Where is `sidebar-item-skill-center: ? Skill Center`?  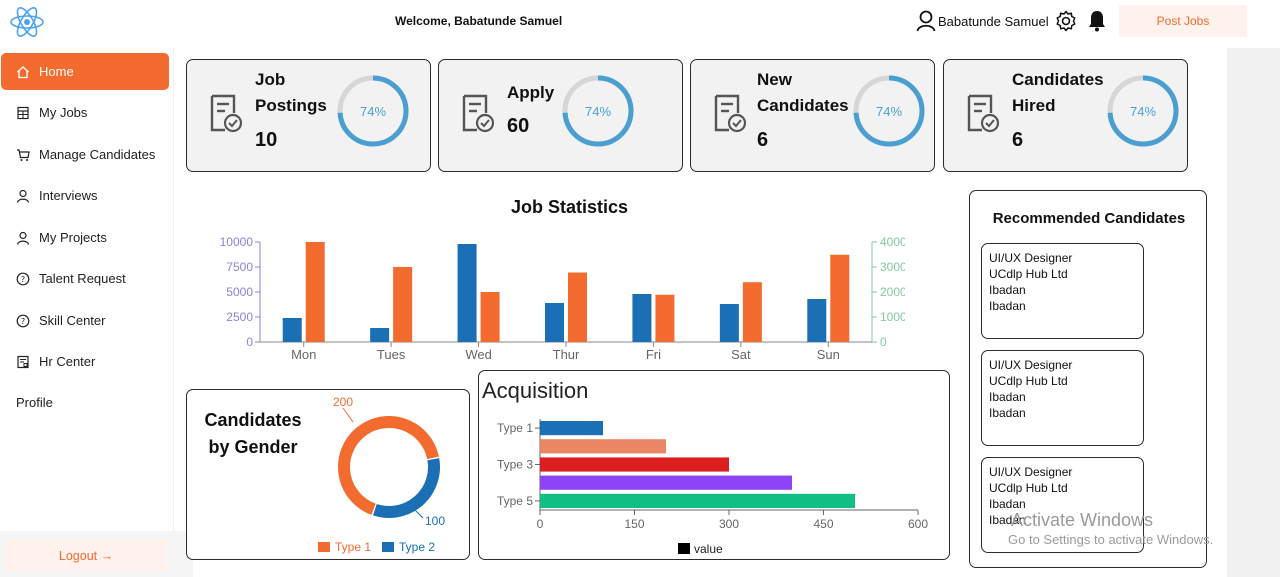
sidebar-item-skill-center: ? Skill Center is located at coordinates (85, 320).